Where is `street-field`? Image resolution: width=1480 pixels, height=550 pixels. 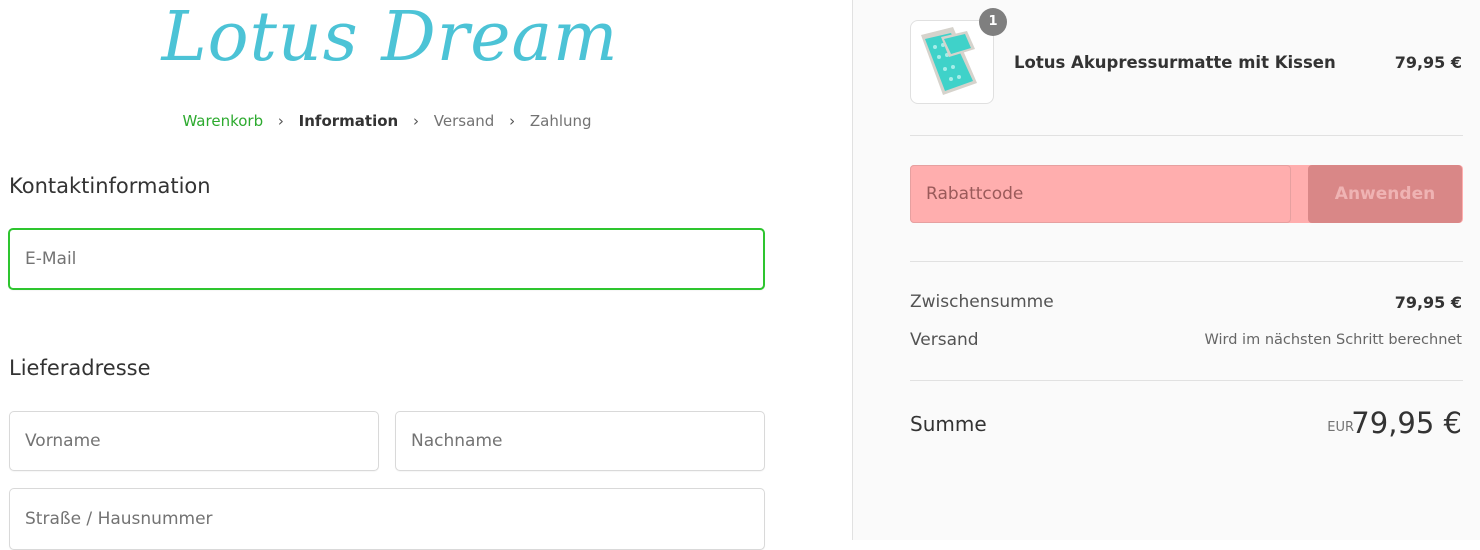 street-field is located at coordinates (387, 519).